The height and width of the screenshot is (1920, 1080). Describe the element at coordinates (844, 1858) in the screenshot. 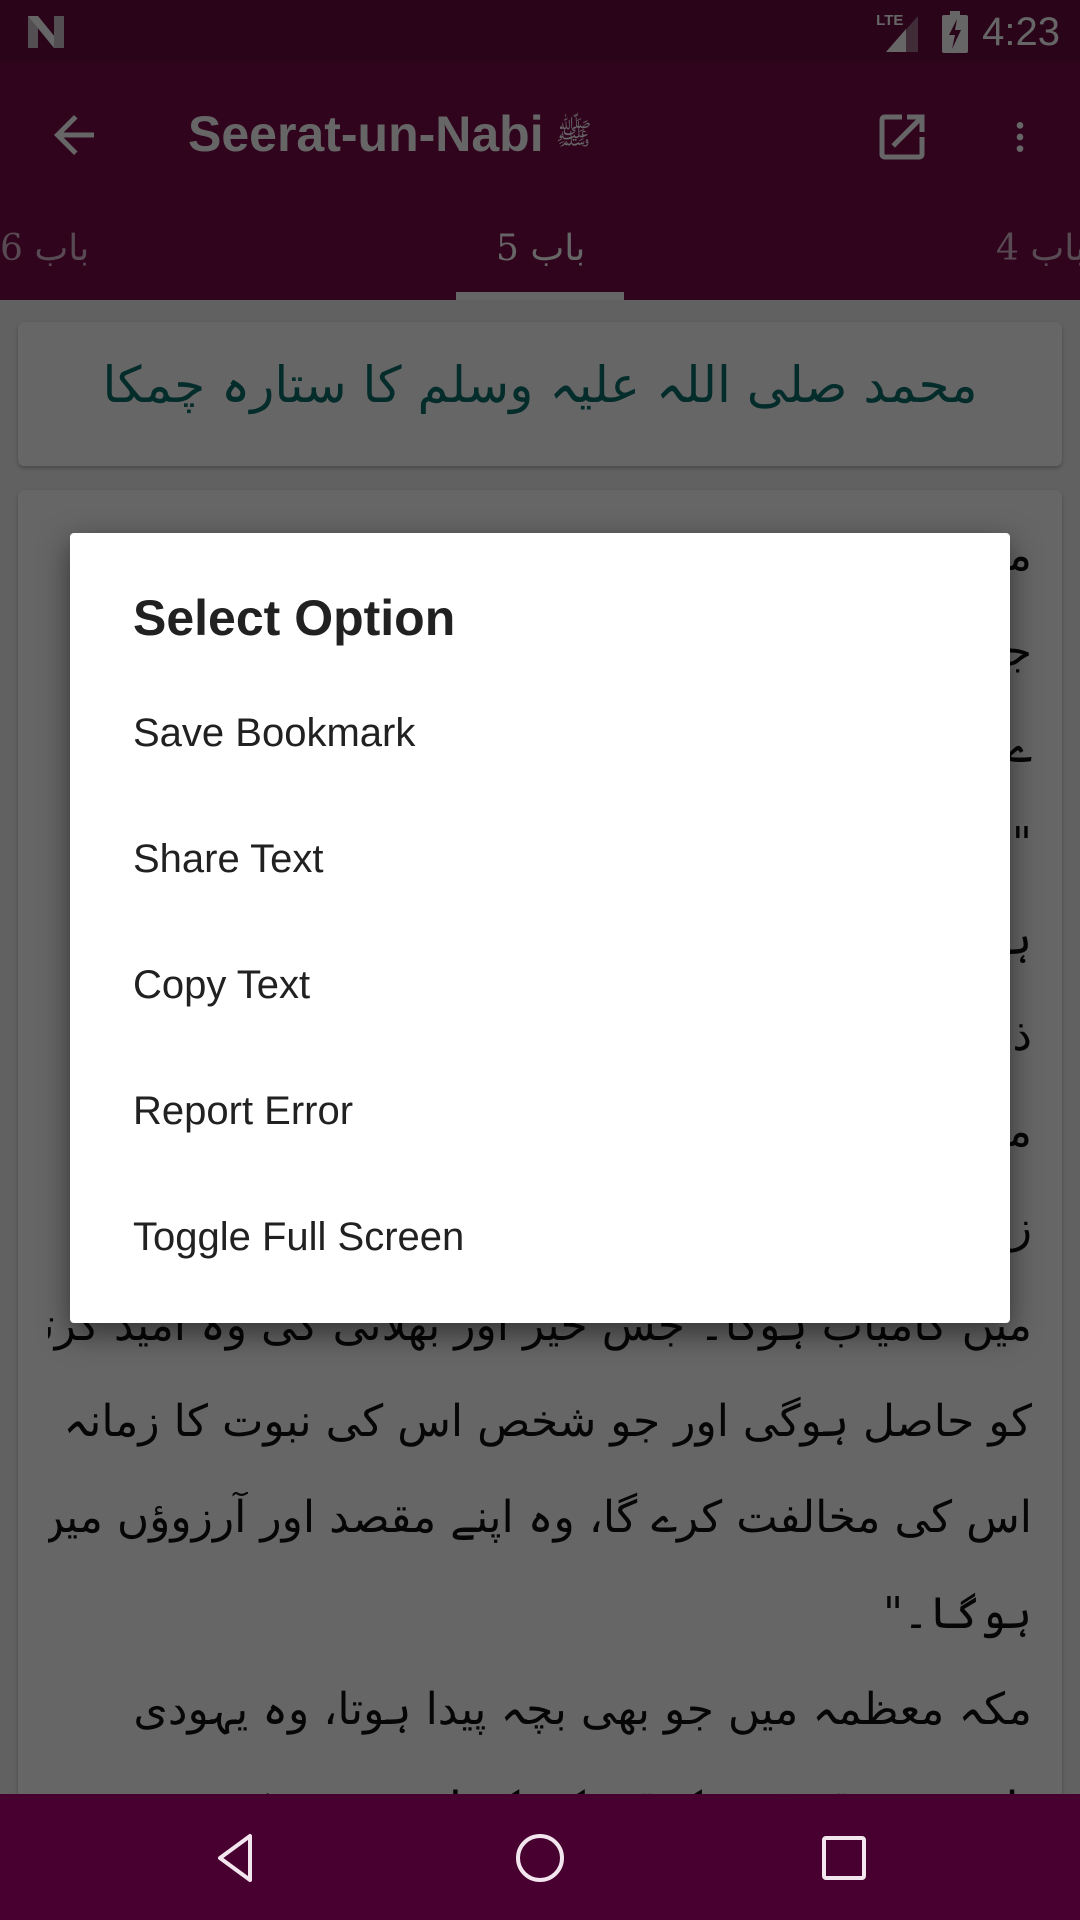

I see `nav-recents-icon` at that location.